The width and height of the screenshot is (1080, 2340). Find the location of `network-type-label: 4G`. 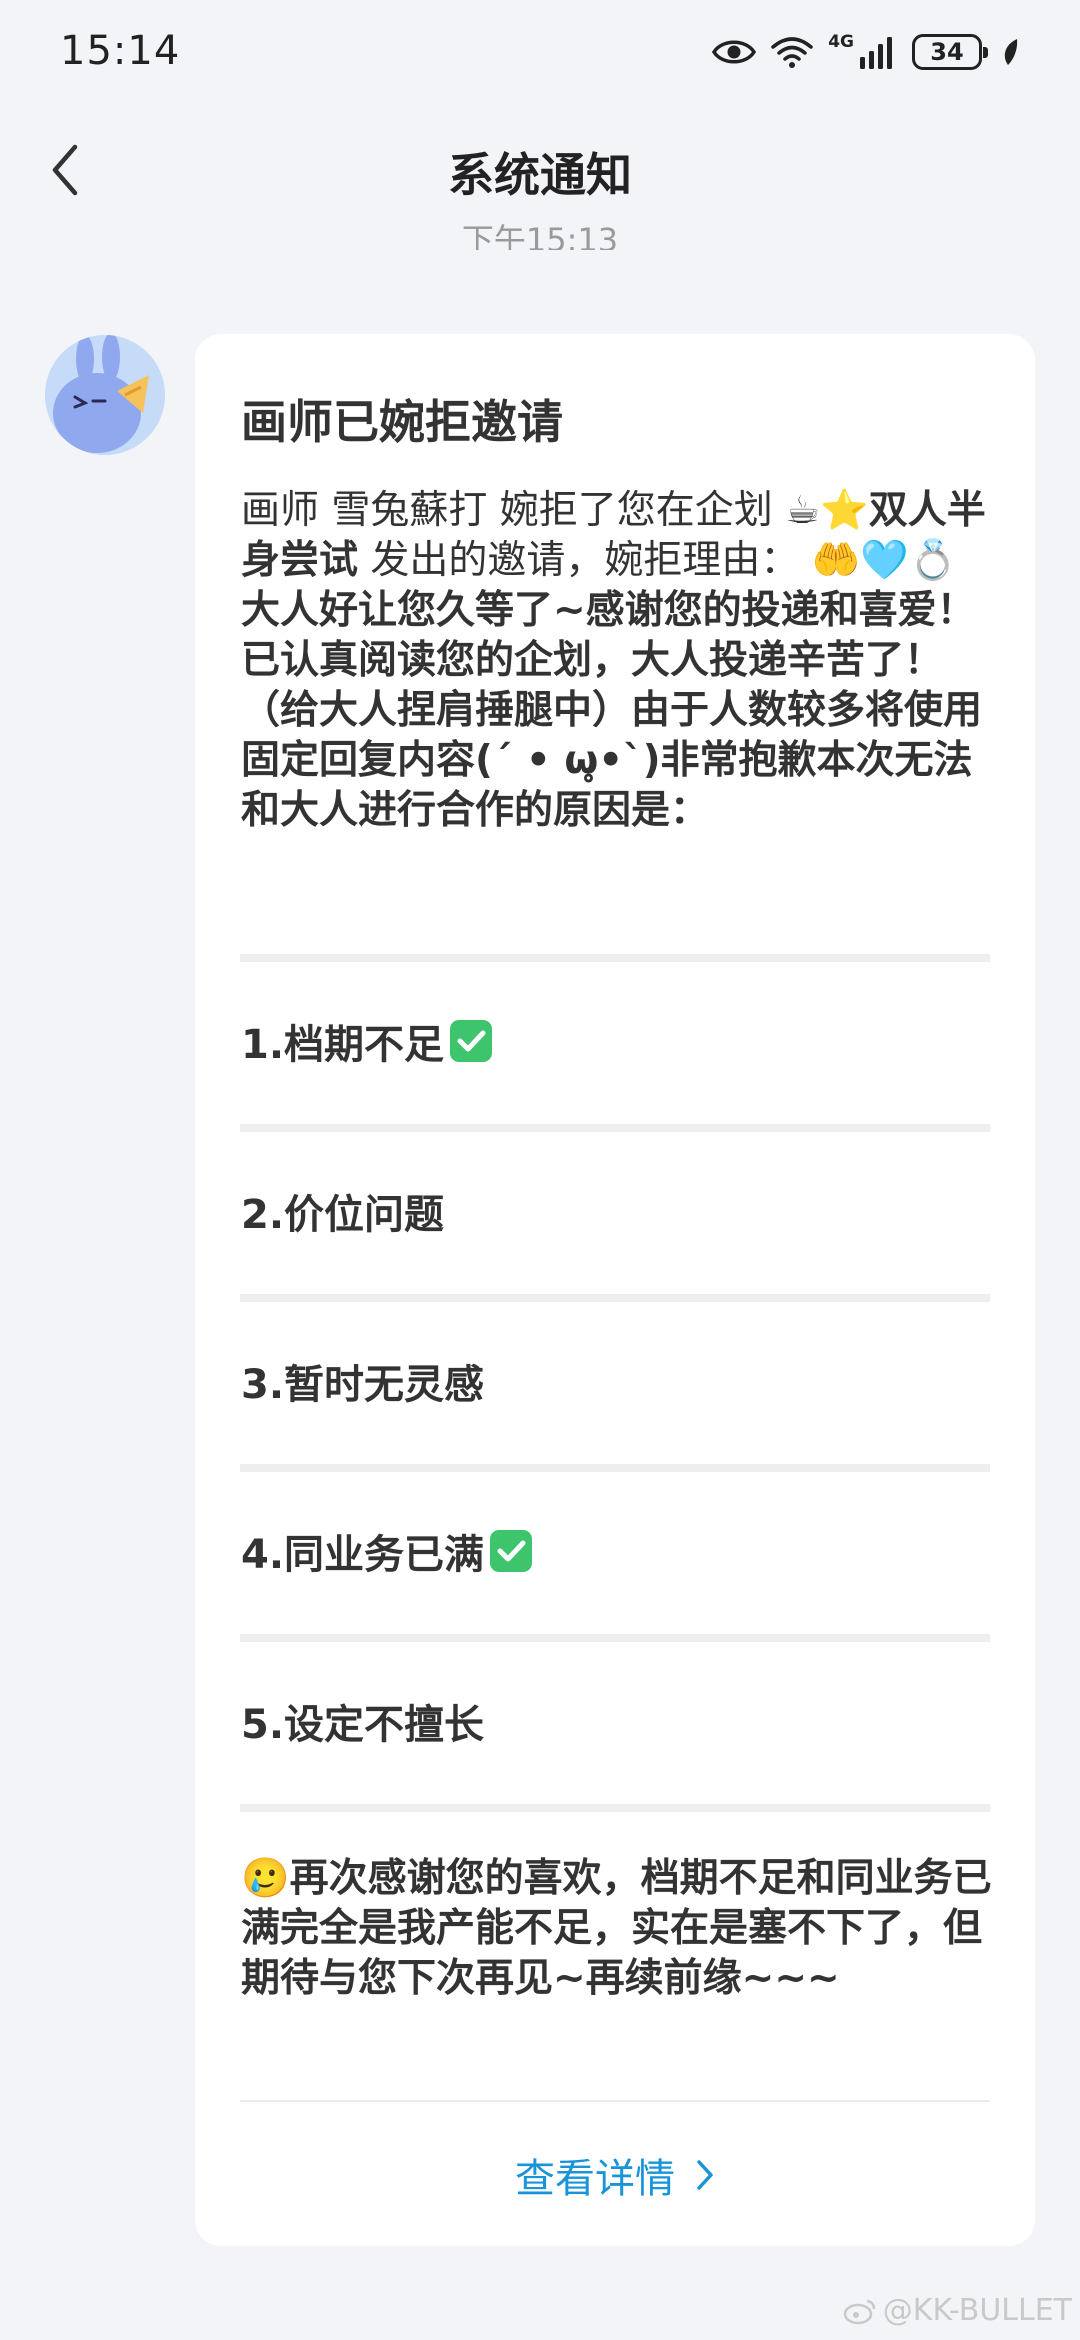

network-type-label: 4G is located at coordinates (841, 42).